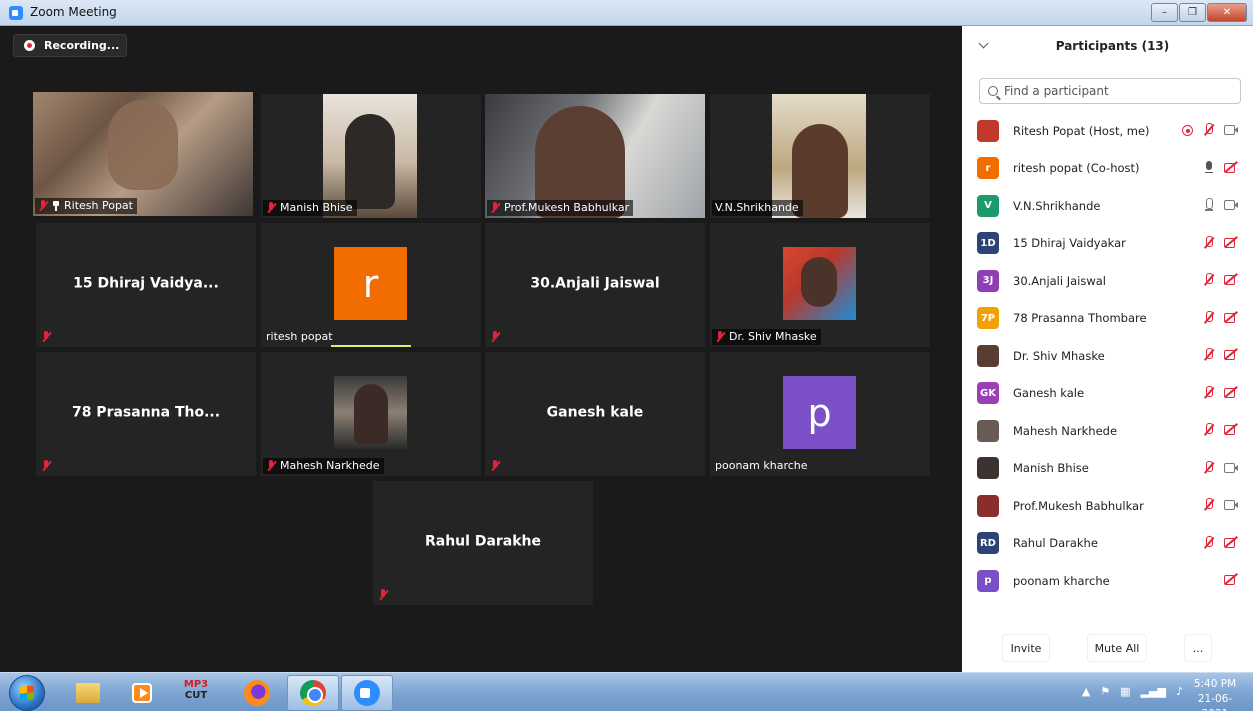 The height and width of the screenshot is (711, 1253). Describe the element at coordinates (1215, 694) in the screenshot. I see `taskbar-clock: 5:40 PM 21-06-2021` at that location.